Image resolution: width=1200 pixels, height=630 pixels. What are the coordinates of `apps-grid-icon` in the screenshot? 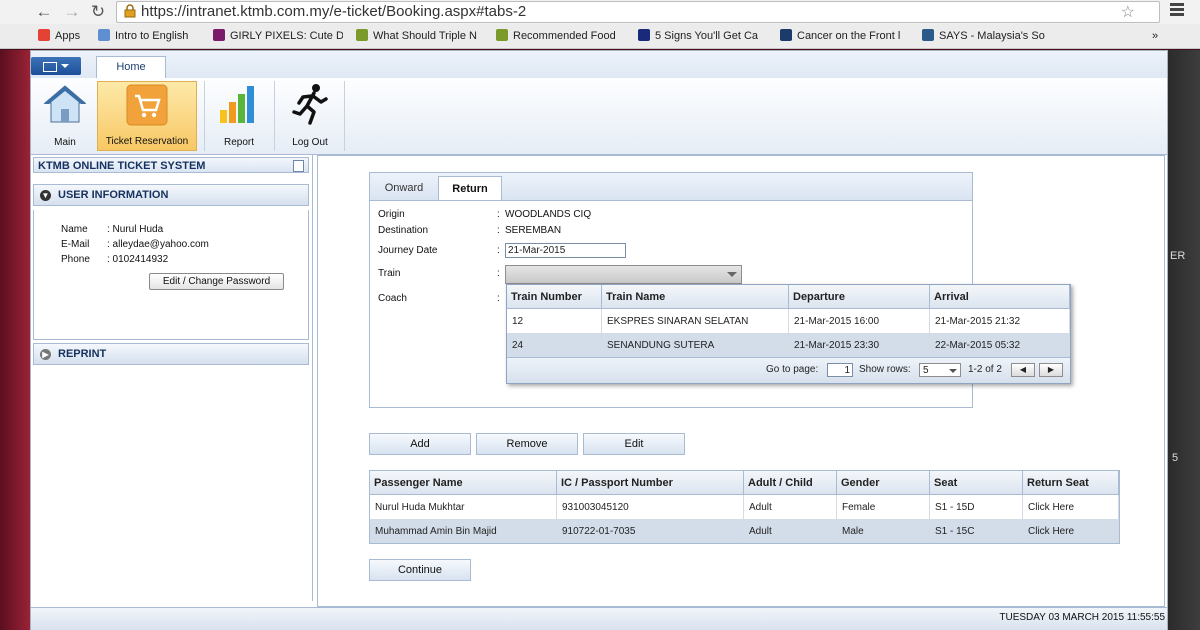 It's located at (44, 35).